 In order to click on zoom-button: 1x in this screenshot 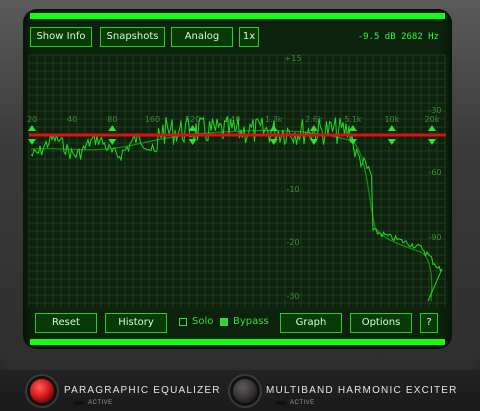, I will do `click(249, 37)`.